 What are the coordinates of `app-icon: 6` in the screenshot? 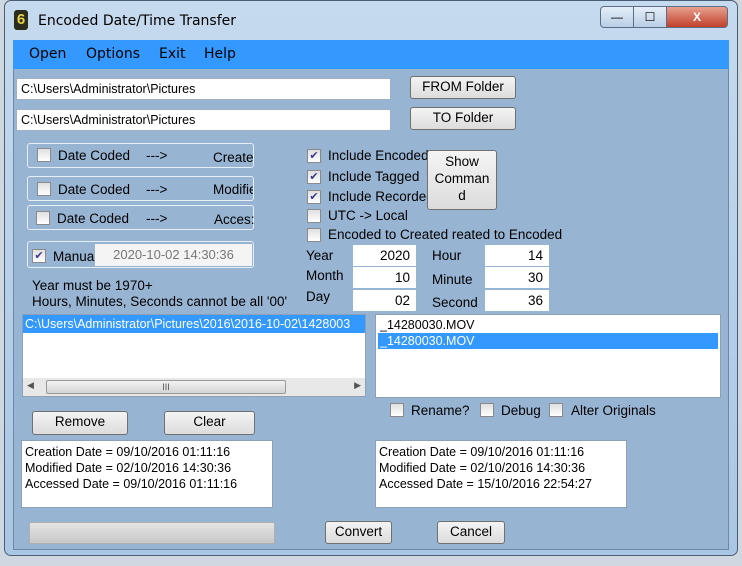 It's located at (21, 20).